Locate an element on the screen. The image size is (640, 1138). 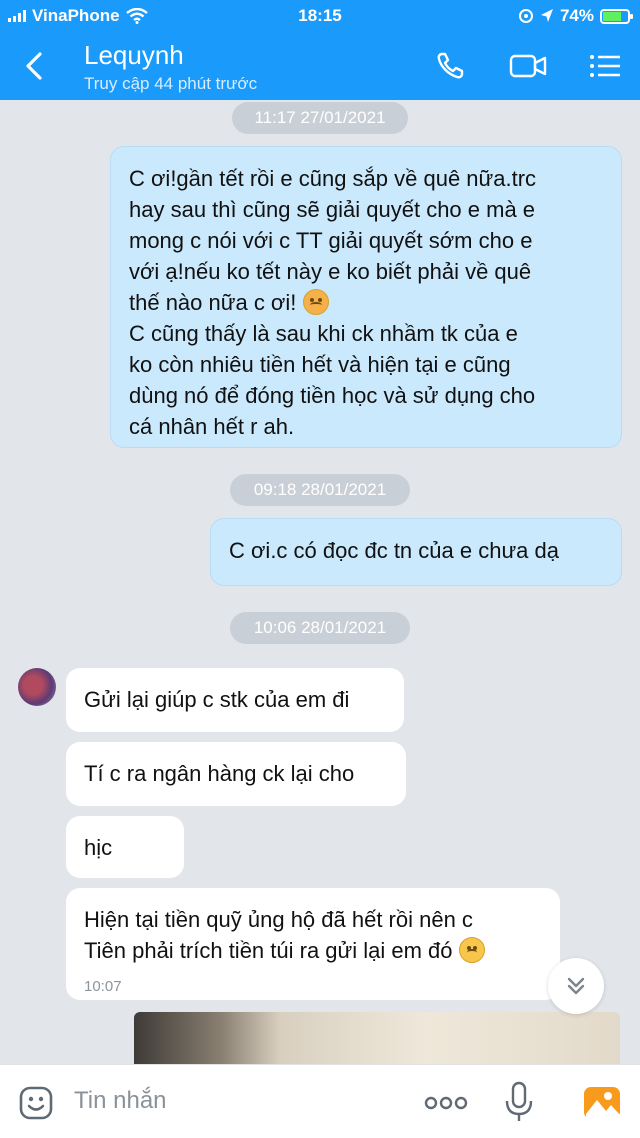
incoming-message: Gửi lại giúp c stk của em đi is located at coordinates (235, 700).